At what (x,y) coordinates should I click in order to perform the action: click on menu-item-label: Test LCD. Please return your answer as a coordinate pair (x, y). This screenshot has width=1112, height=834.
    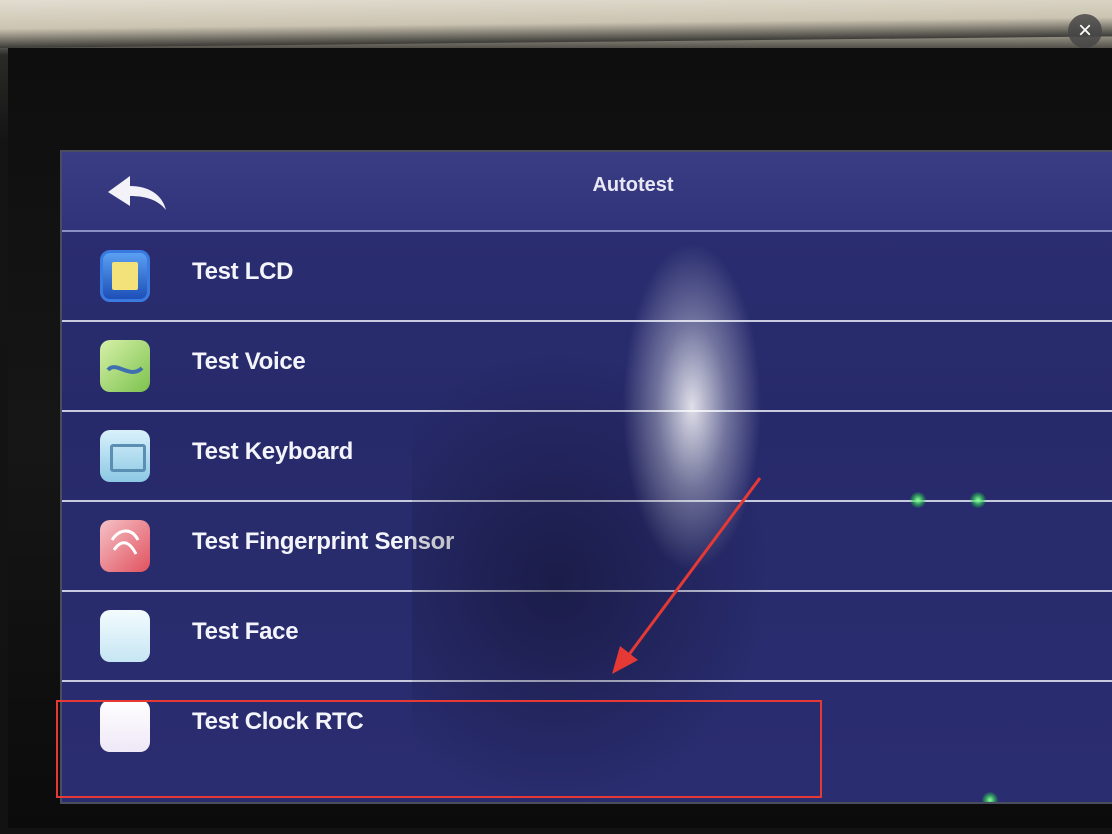
    Looking at the image, I should click on (243, 271).